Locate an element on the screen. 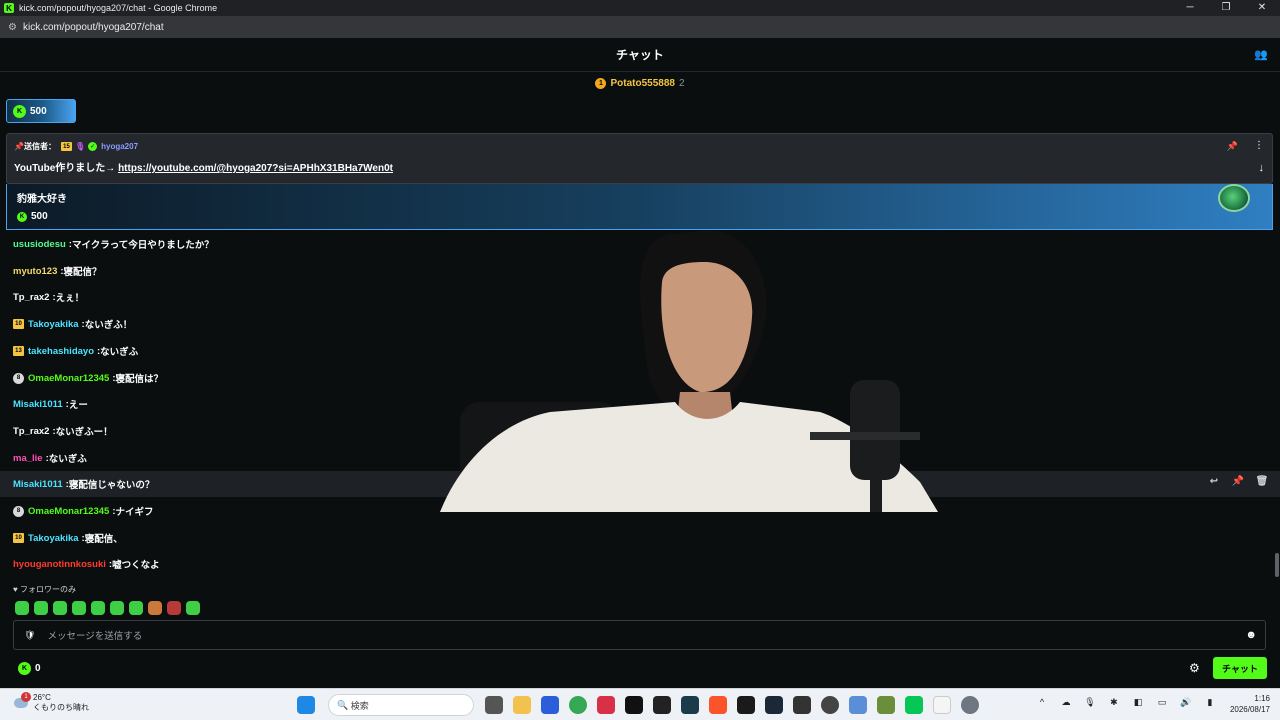 The image size is (1280, 720). minecraft-icon is located at coordinates (886, 705).